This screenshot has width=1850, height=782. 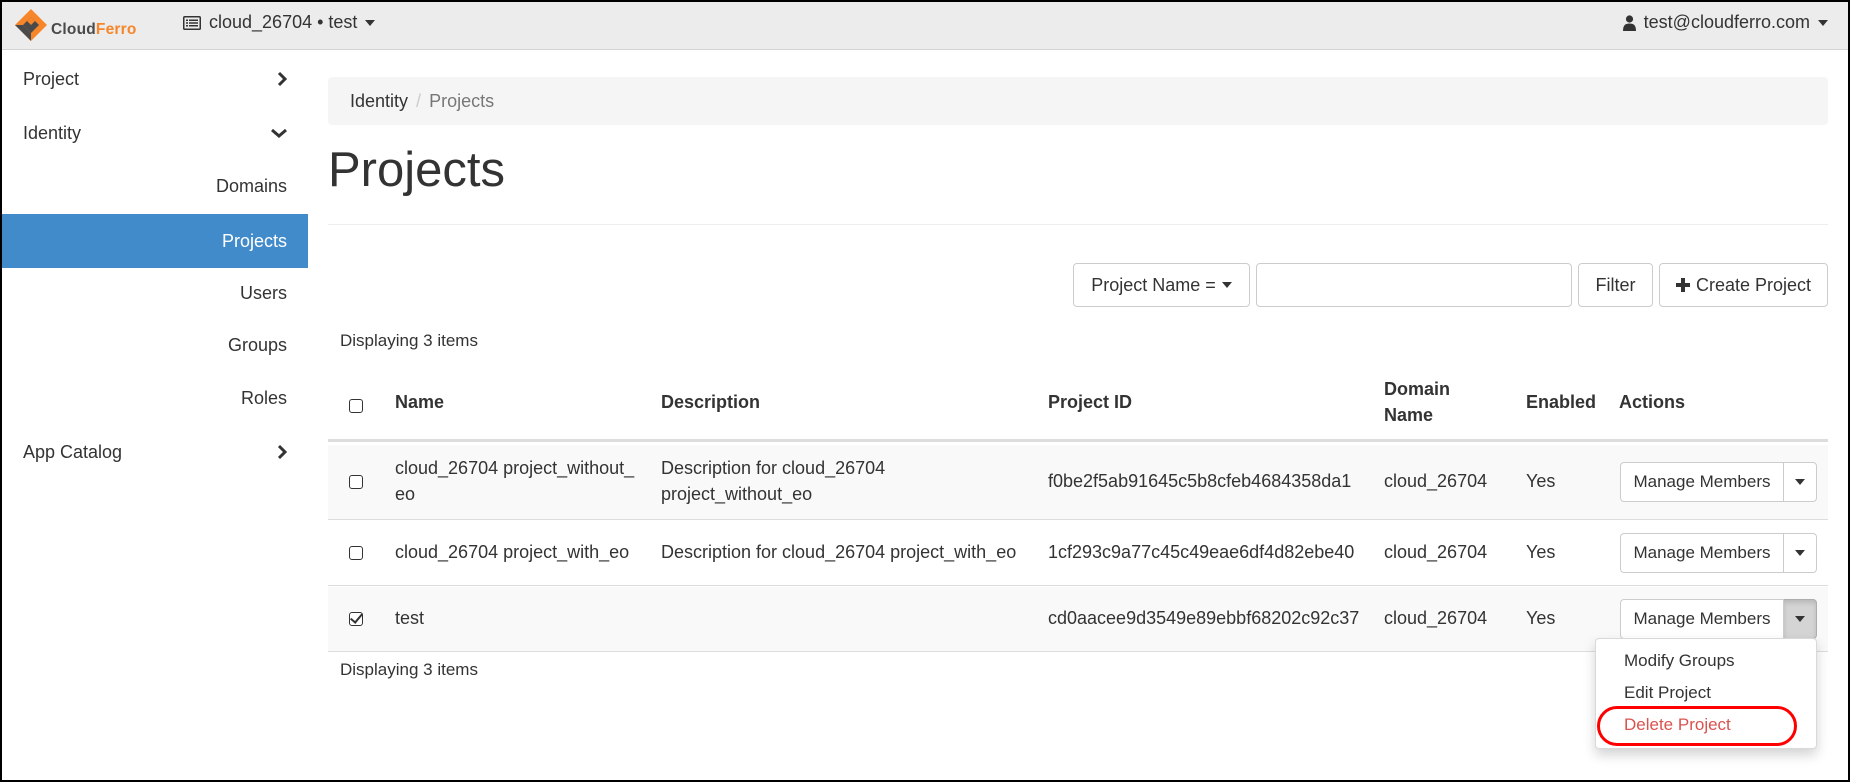 I want to click on create-project-button: Create Project, so click(x=1743, y=285).